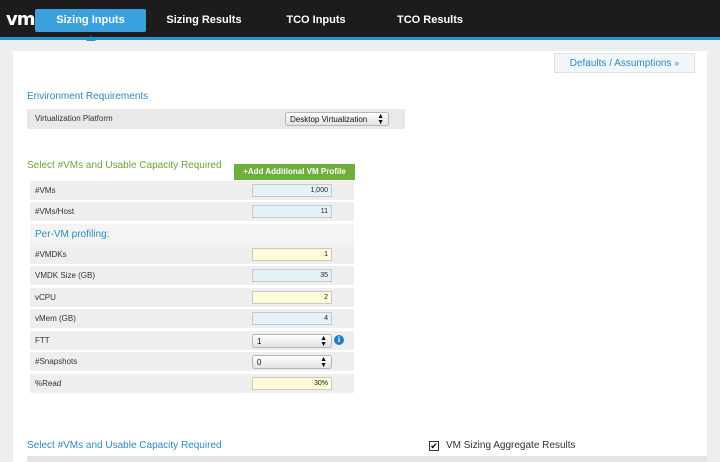  I want to click on vmdk-size-row: VMDK Size (GB) 35, so click(192, 275).